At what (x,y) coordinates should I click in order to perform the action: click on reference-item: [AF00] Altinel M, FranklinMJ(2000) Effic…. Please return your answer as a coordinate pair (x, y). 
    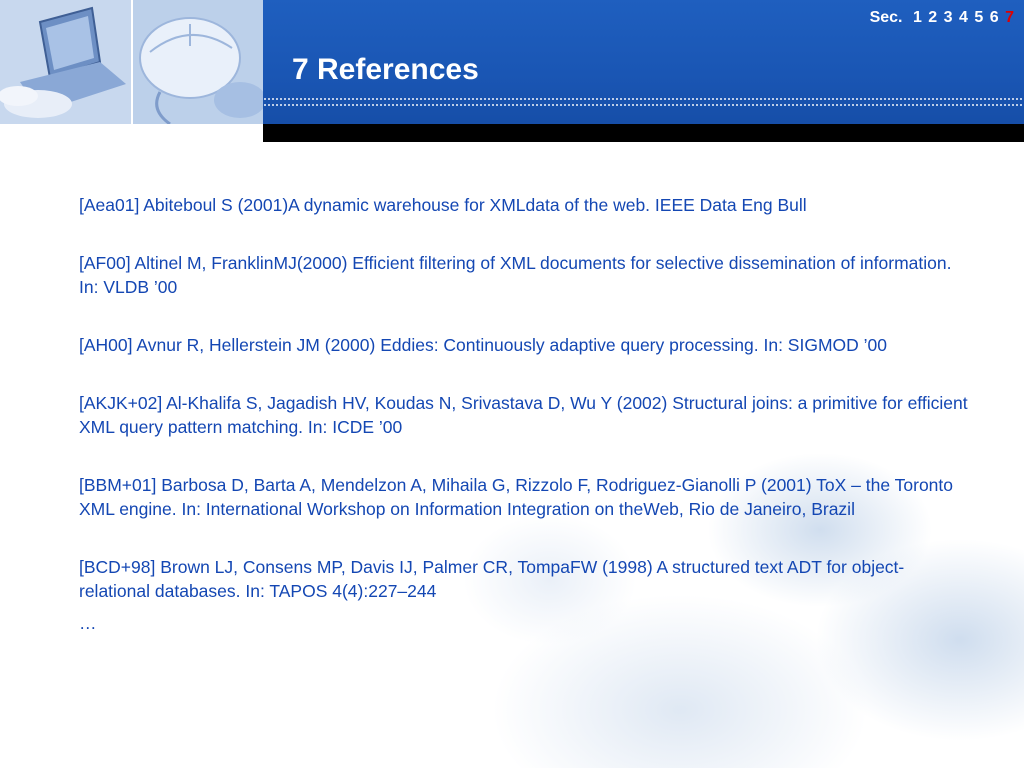
    Looking at the image, I should click on (515, 275).